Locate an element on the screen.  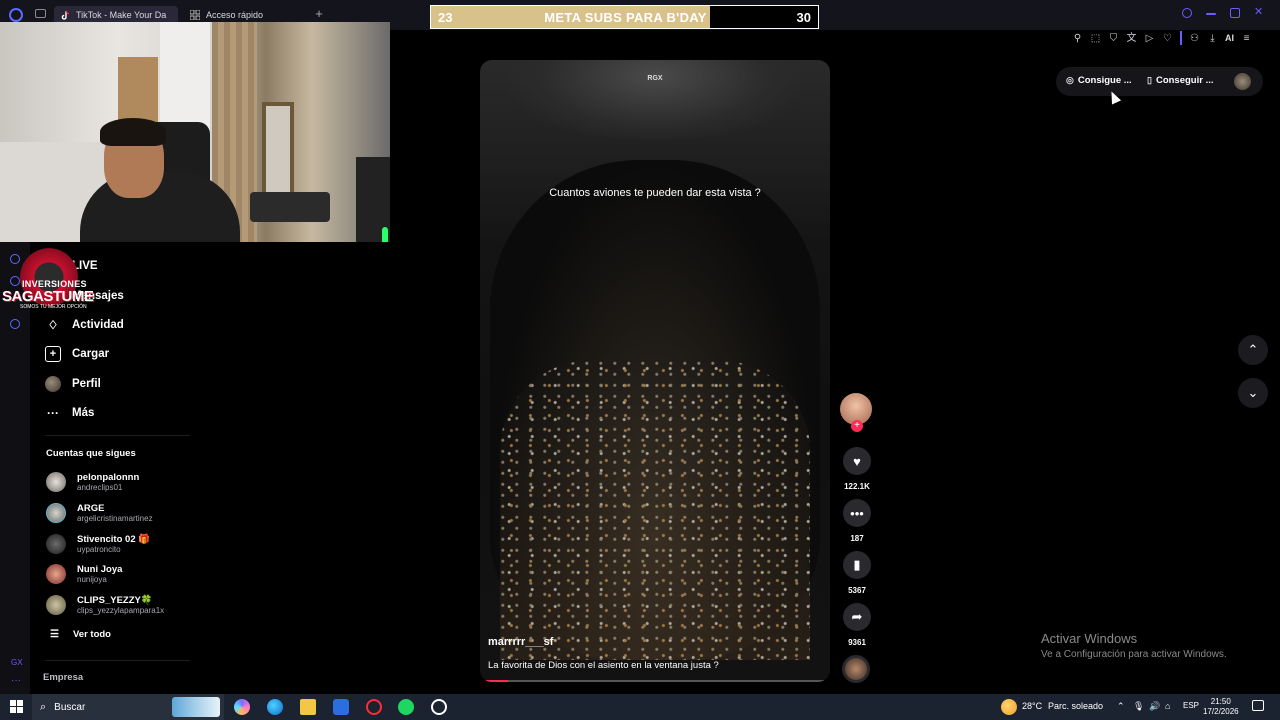
notifications-icon is located at coordinates (1258, 705).